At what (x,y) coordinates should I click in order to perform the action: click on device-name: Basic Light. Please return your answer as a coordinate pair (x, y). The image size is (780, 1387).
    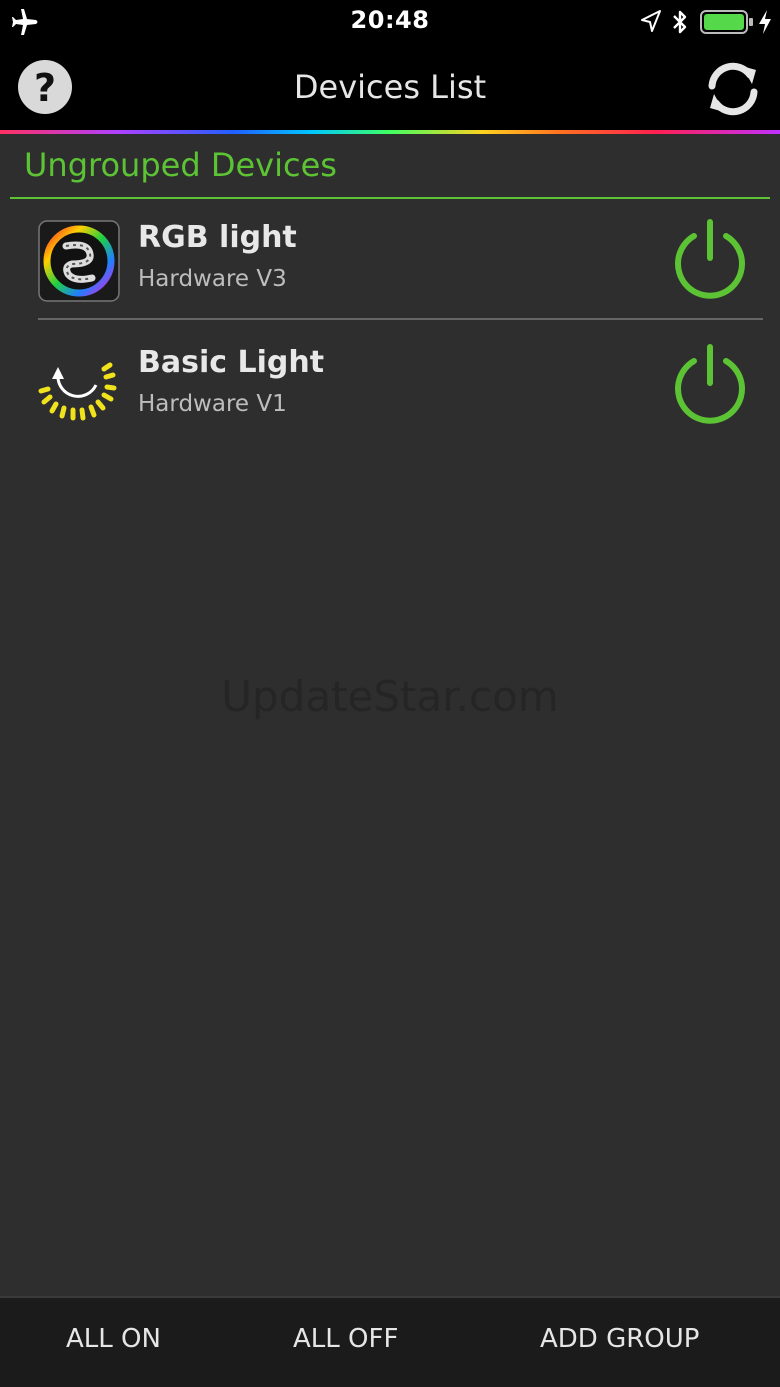
    Looking at the image, I should click on (231, 362).